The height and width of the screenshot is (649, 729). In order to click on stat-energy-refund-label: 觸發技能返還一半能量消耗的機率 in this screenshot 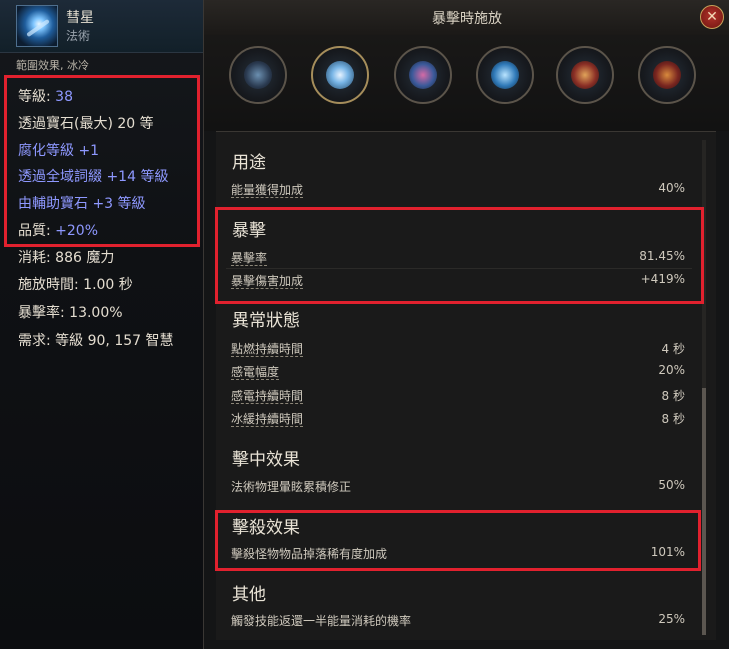, I will do `click(321, 620)`.